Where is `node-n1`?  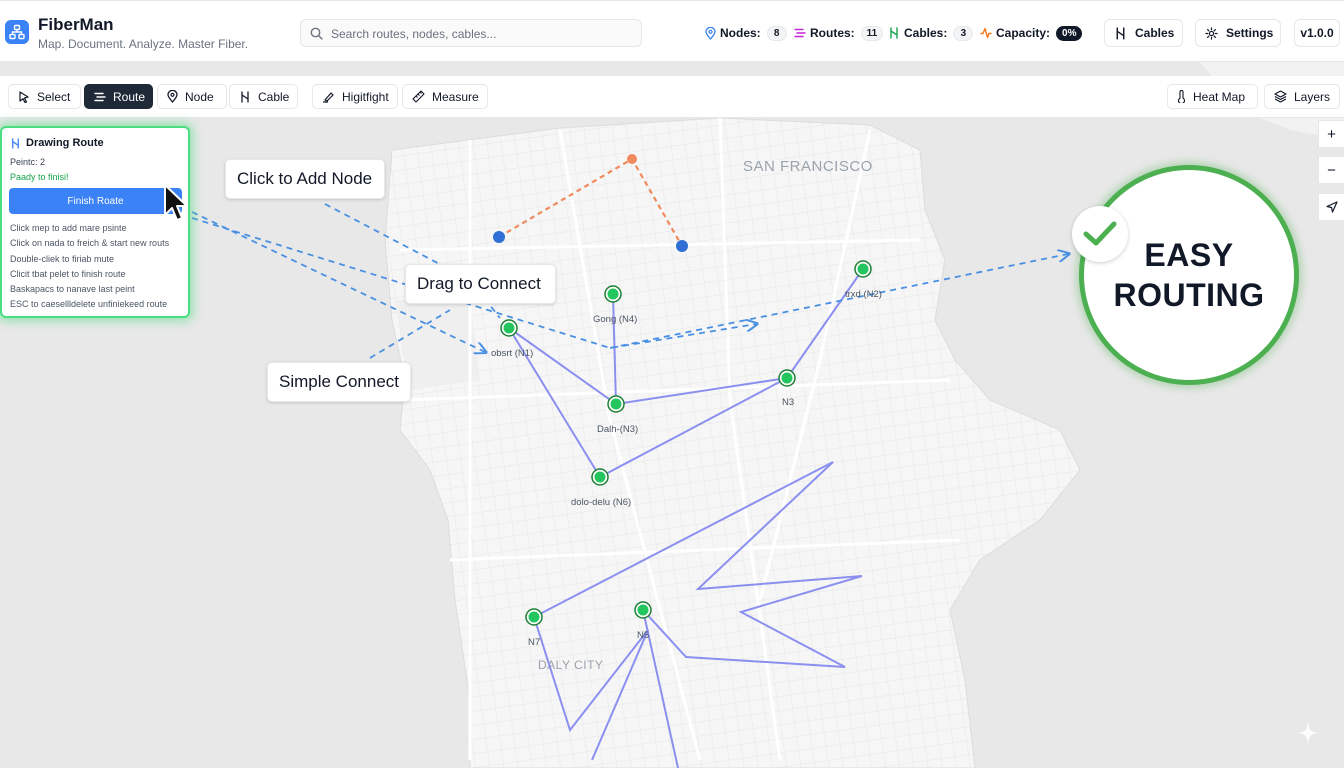 node-n1 is located at coordinates (509, 328).